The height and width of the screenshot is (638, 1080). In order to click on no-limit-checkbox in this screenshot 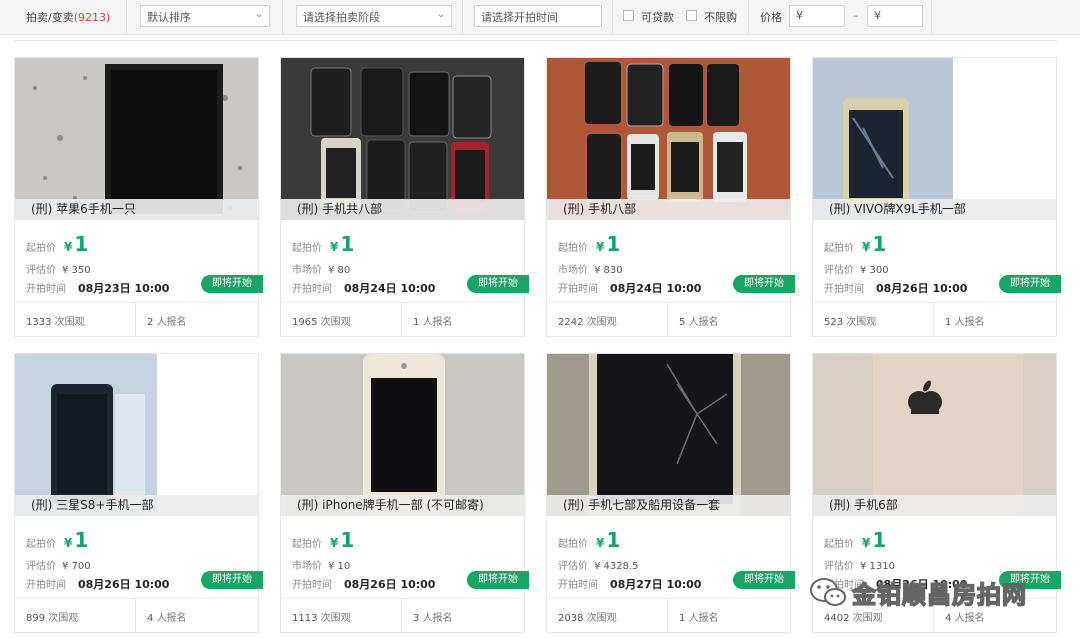, I will do `click(691, 15)`.